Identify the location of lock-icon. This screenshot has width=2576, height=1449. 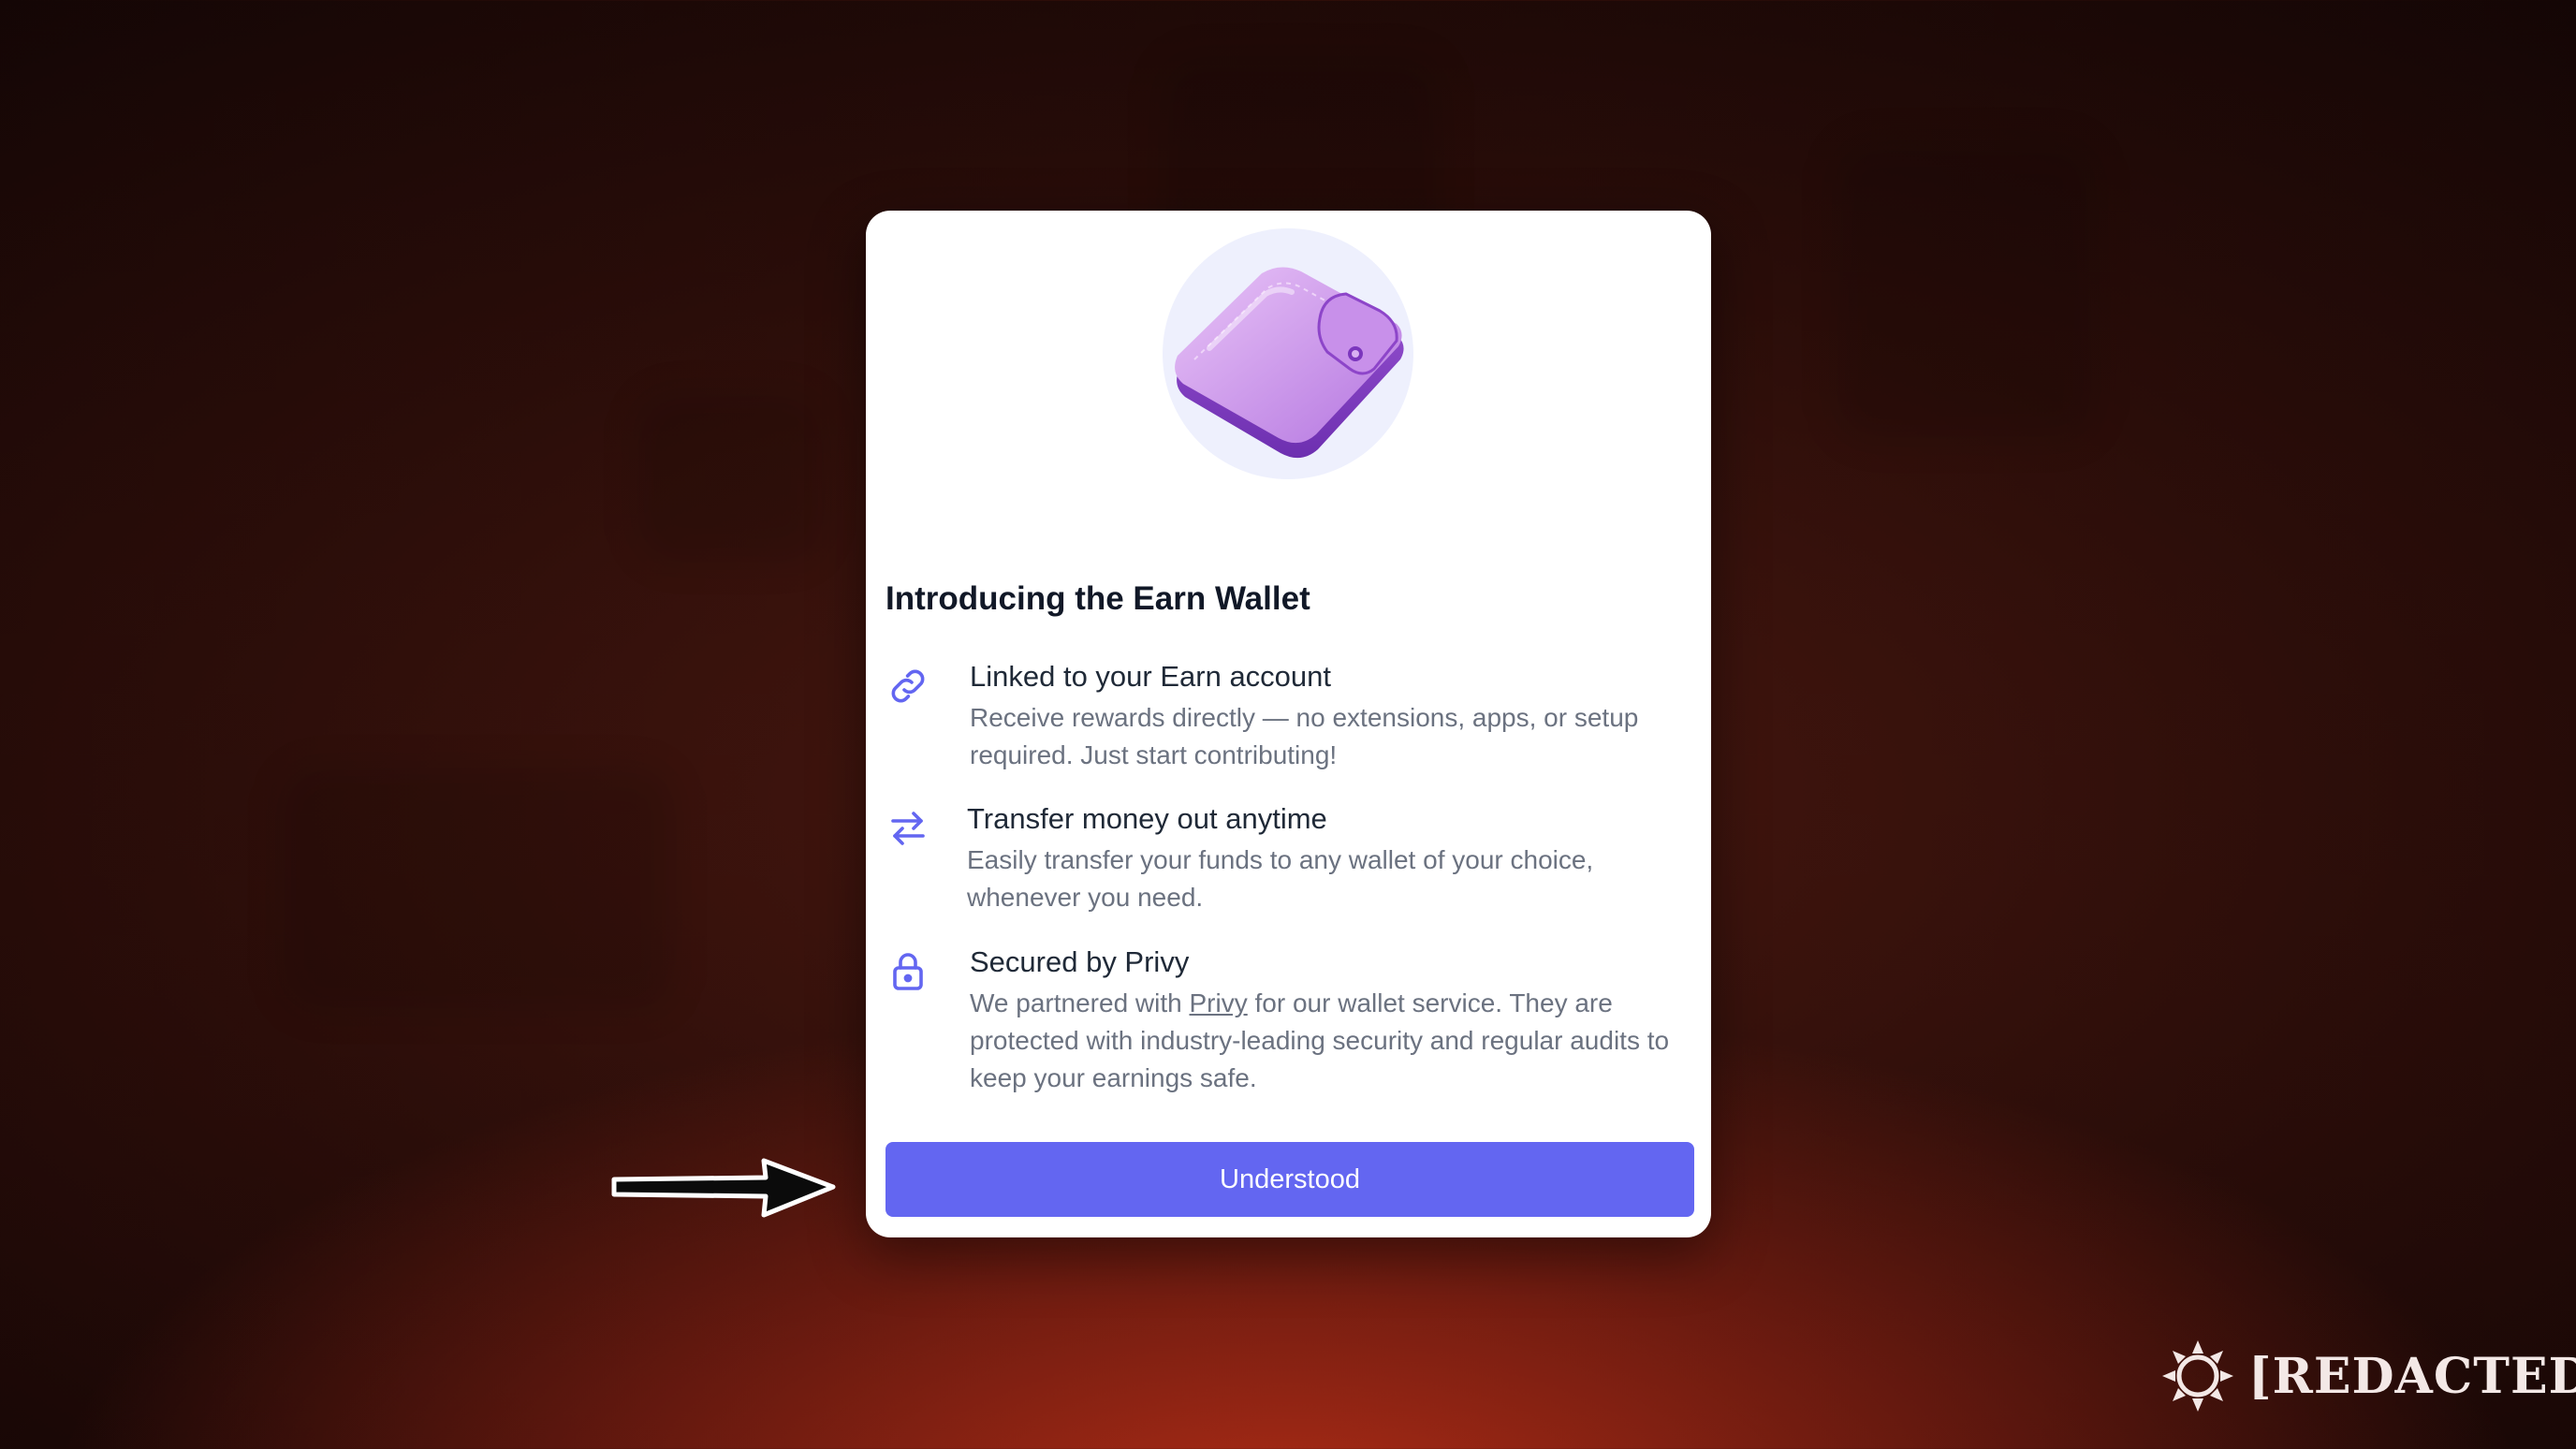
(908, 971).